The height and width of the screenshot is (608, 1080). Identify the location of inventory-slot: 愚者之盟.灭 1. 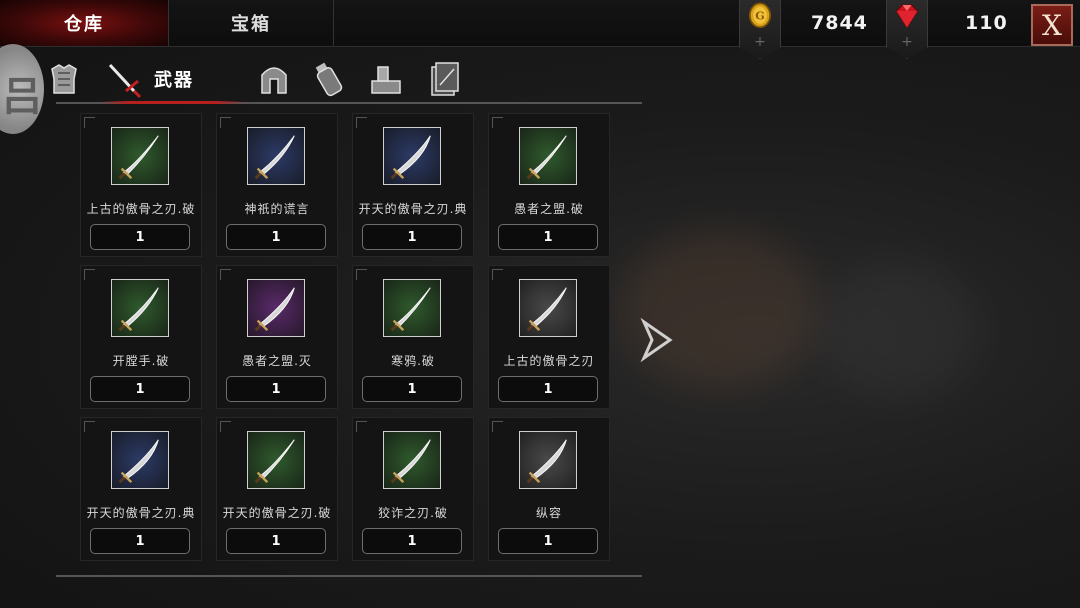
(277, 337).